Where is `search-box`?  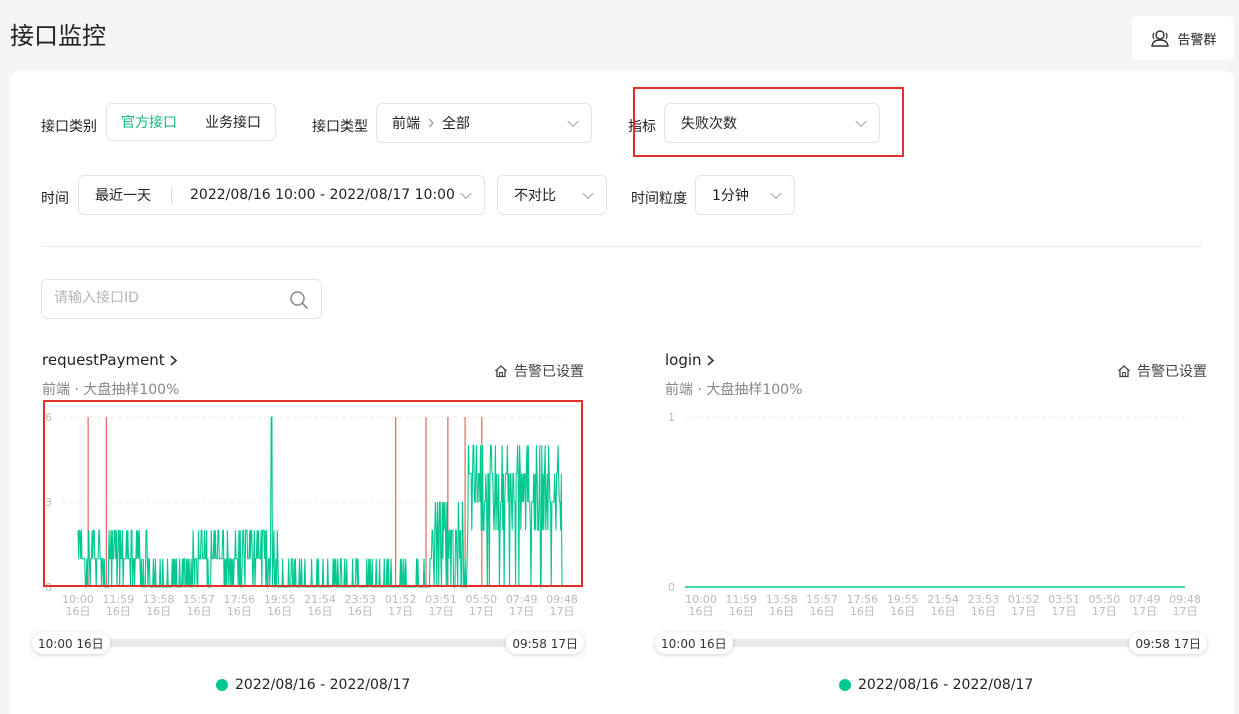
search-box is located at coordinates (181, 299).